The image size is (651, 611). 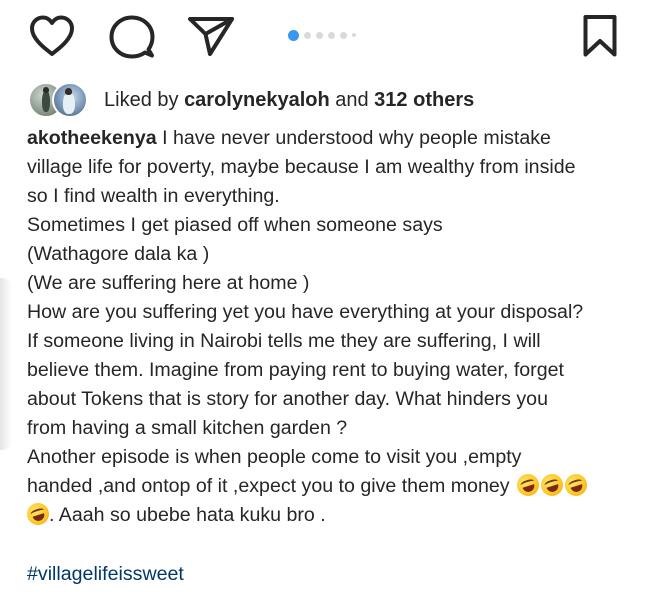 What do you see at coordinates (168, 283) in the screenshot?
I see `caption-line: (We are suffering here at home )` at bounding box center [168, 283].